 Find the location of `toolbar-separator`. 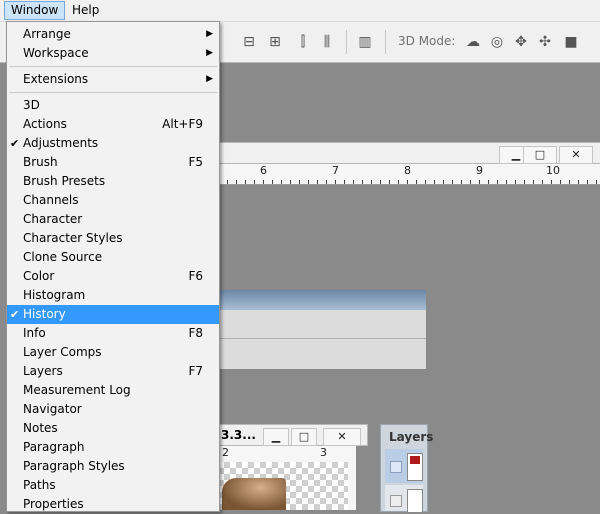

toolbar-separator is located at coordinates (385, 42).